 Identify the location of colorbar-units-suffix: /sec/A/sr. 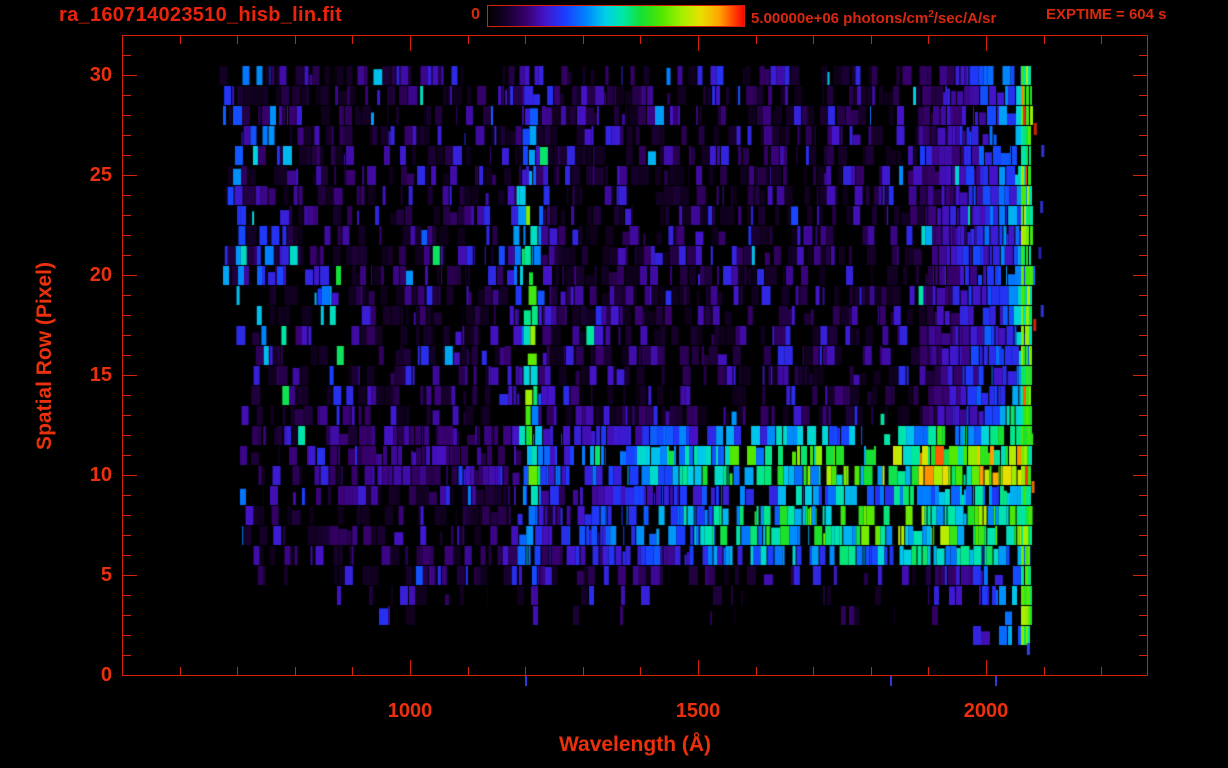
(965, 18).